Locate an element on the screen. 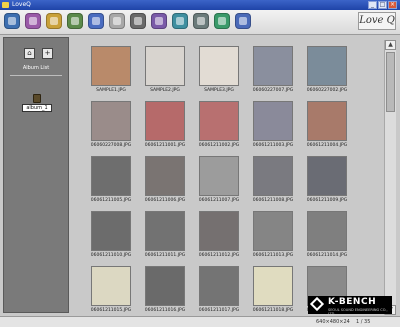 This screenshot has height=327, width=400. thumbnail-item: 06061211015.JPG is located at coordinates (111, 289).